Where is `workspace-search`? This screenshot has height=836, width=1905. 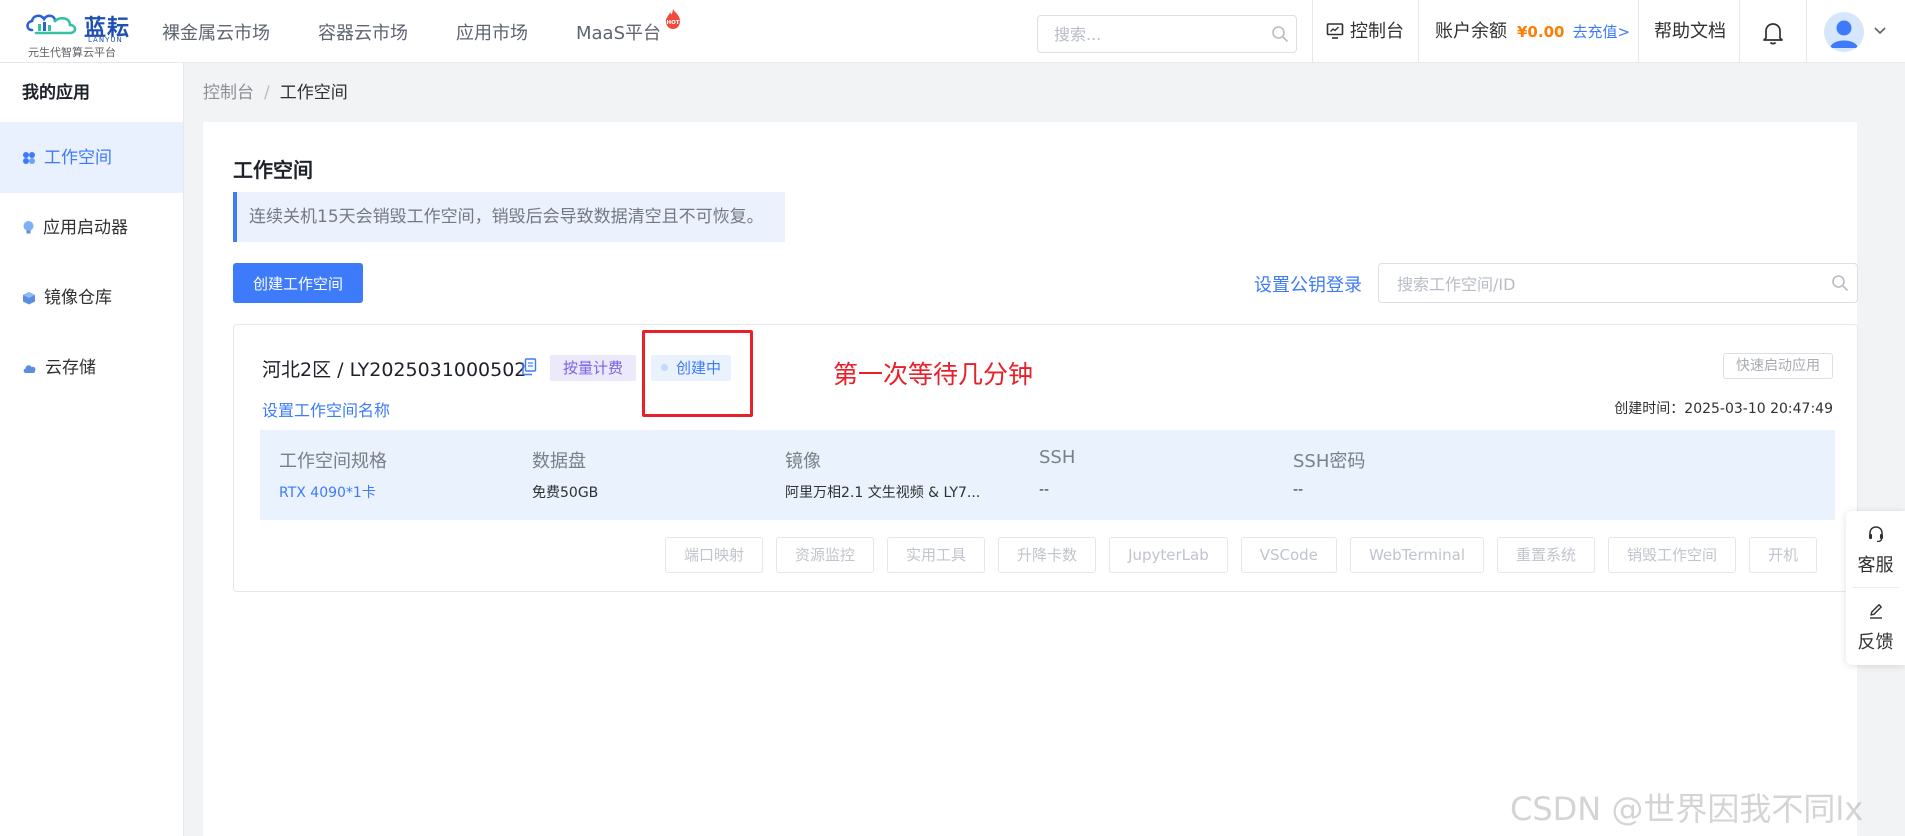
workspace-search is located at coordinates (1618, 283).